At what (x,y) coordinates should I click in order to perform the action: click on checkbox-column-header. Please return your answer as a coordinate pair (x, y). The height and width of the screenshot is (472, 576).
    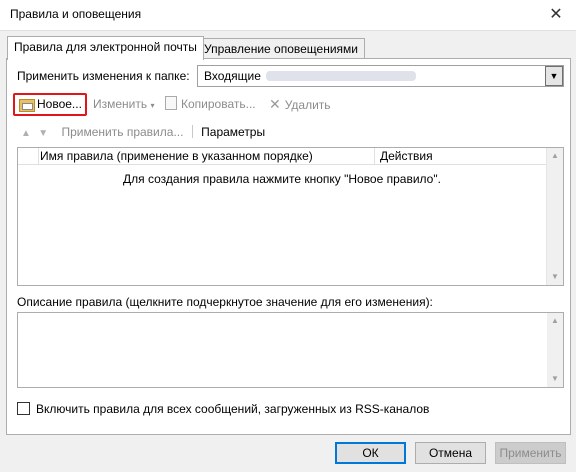
    Looking at the image, I should click on (32, 156).